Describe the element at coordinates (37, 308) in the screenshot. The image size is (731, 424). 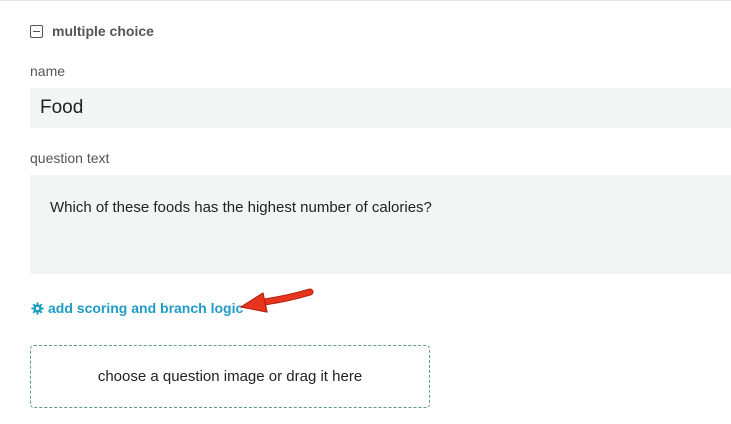
I see `gear-icon` at that location.